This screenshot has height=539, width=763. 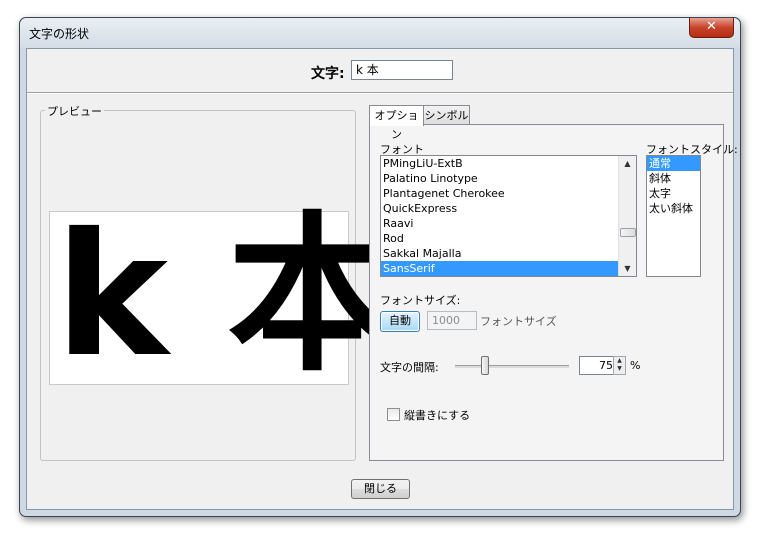 I want to click on font-size-input: 1000, so click(x=452, y=320).